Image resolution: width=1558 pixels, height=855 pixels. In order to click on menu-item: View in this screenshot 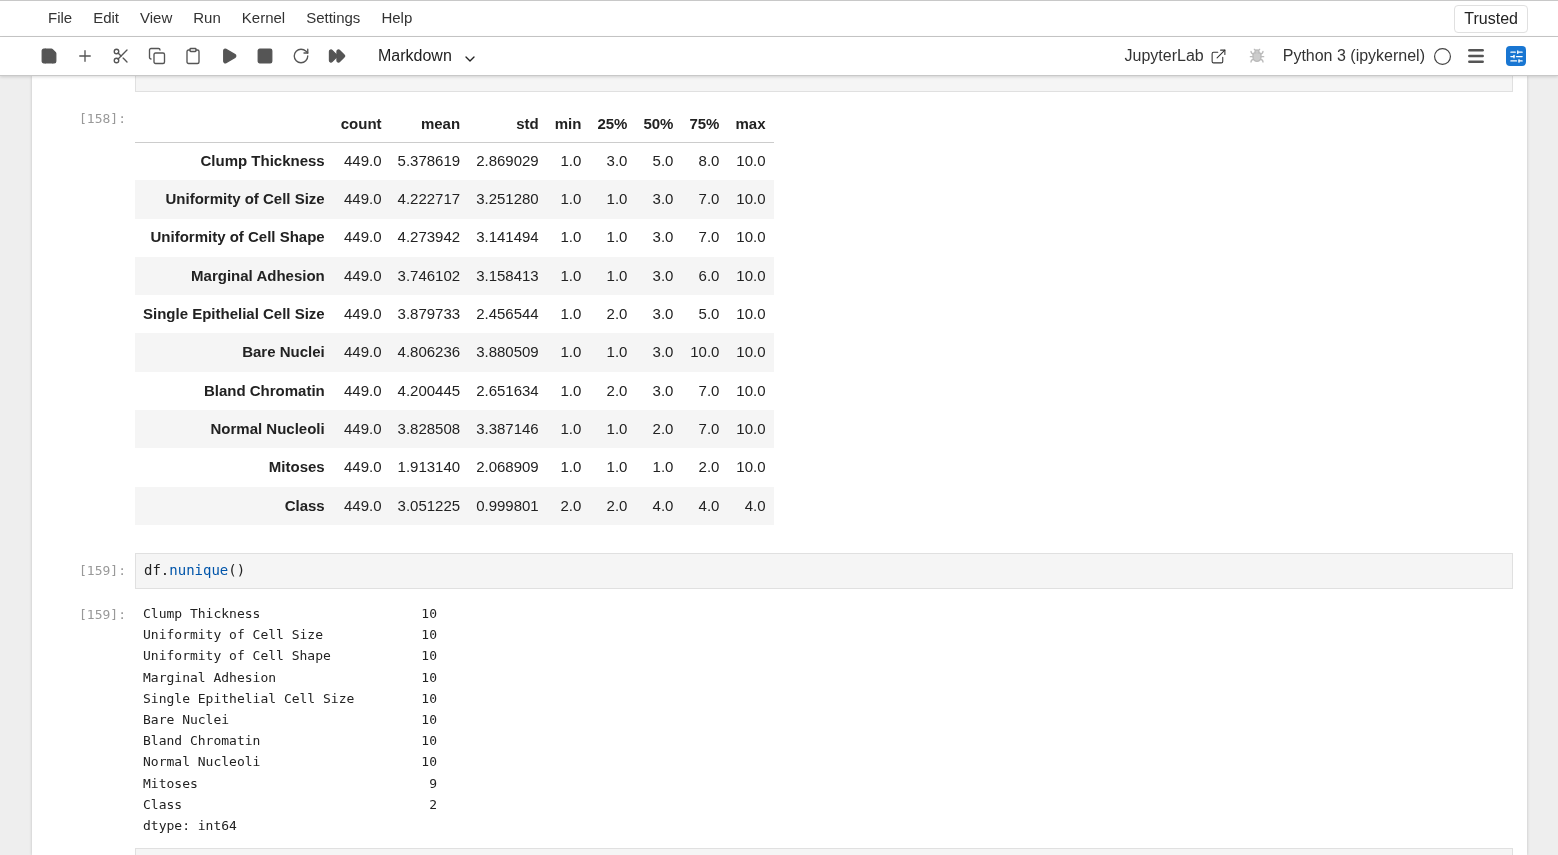, I will do `click(156, 18)`.